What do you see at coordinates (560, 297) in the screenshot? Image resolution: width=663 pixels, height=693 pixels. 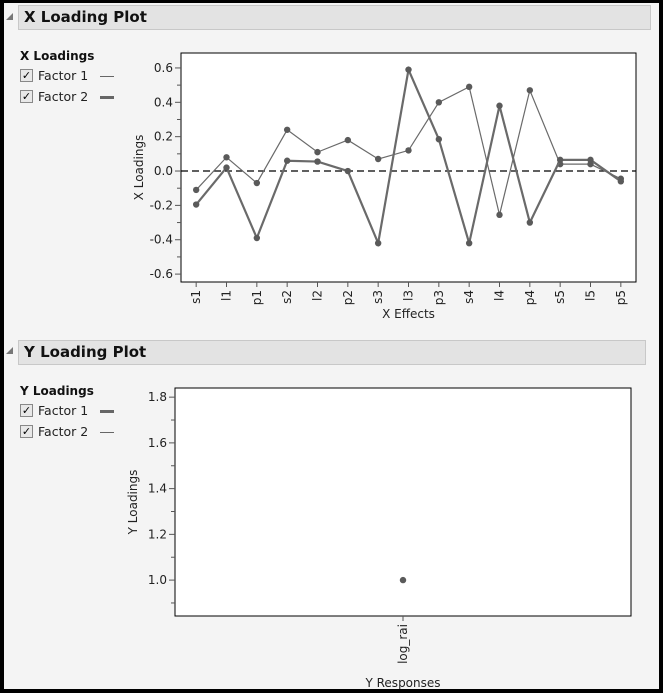 I see `x-xtick-label: s5` at bounding box center [560, 297].